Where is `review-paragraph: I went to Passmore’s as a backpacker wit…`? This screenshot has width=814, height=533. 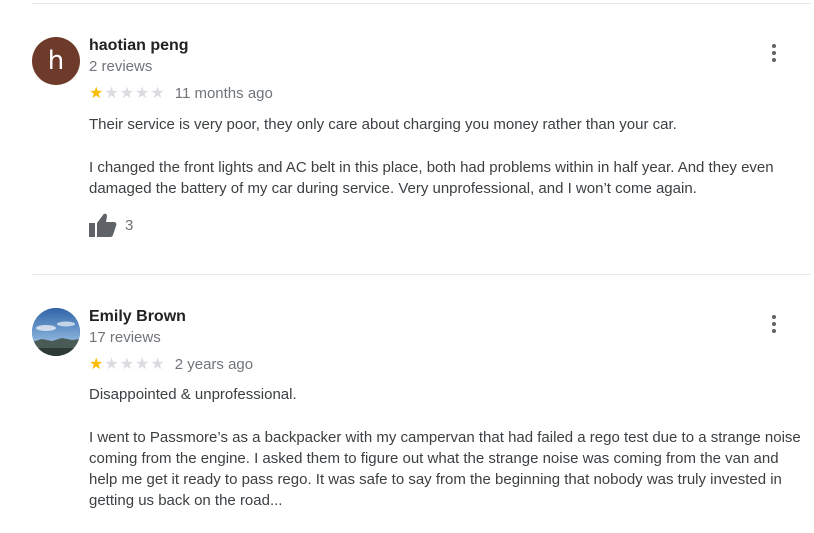
review-paragraph: I went to Passmore’s as a backpacker wit… is located at coordinates (445, 469).